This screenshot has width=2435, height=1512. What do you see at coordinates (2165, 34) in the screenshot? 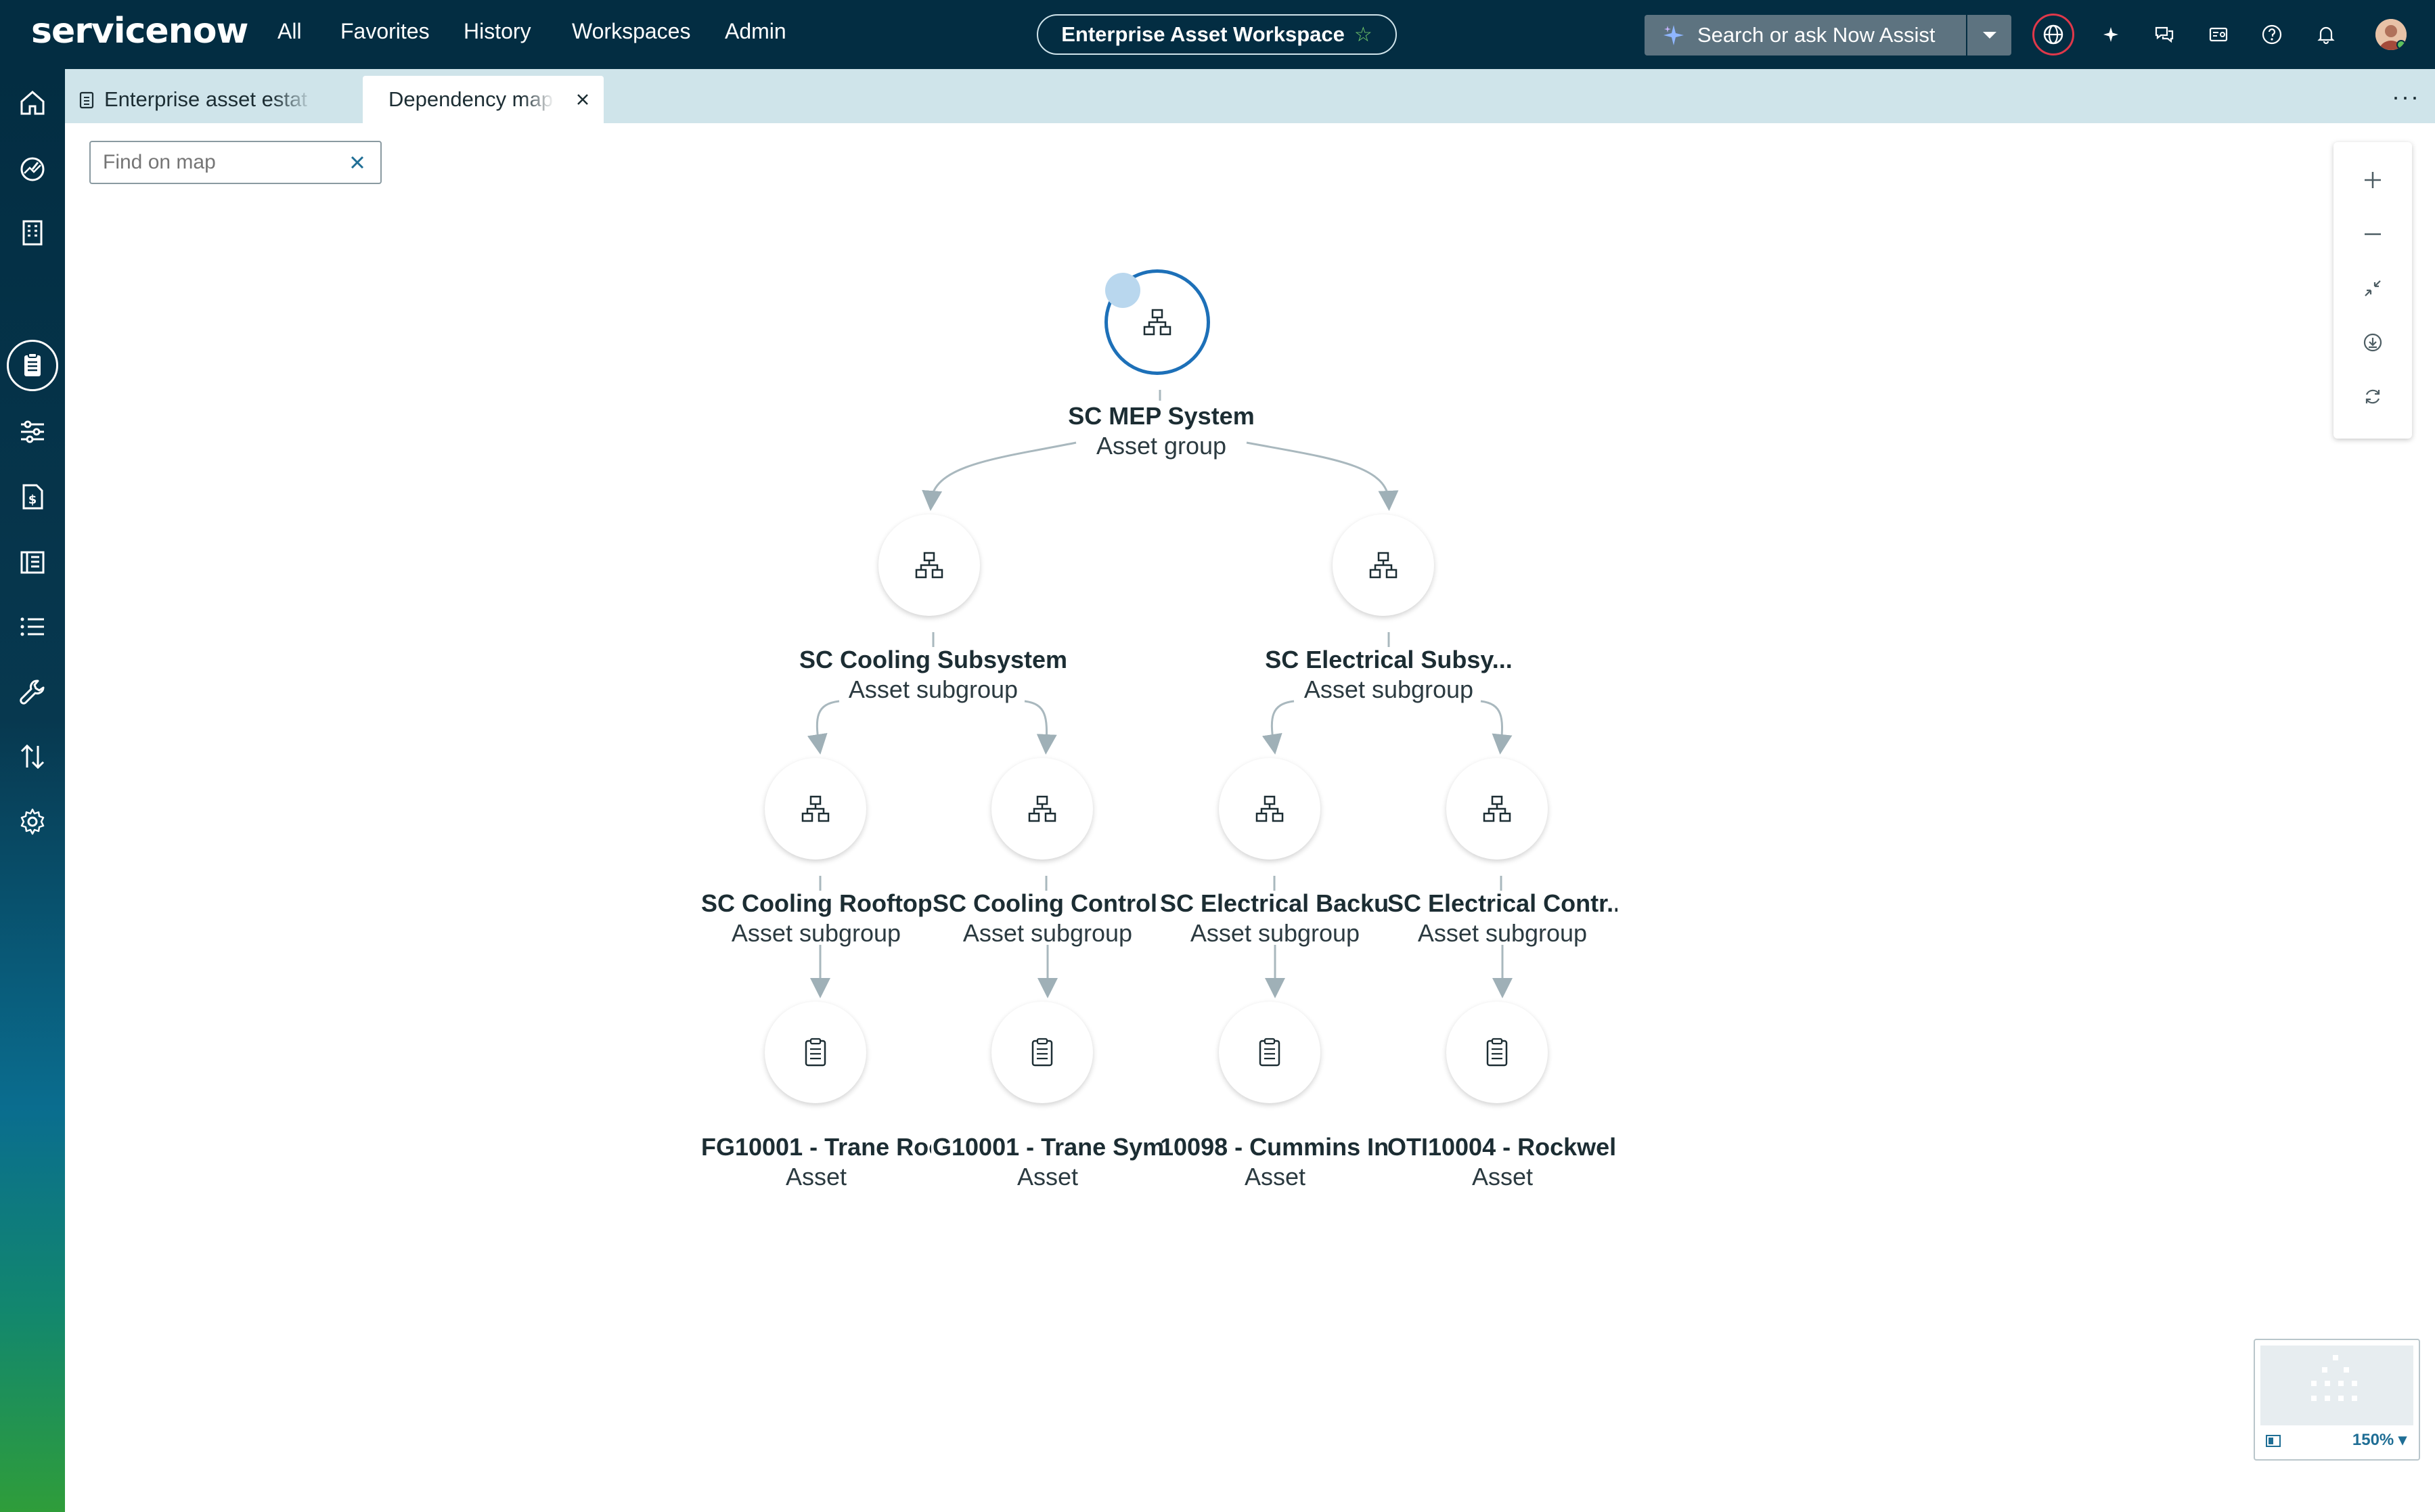
I see `chat-icon` at bounding box center [2165, 34].